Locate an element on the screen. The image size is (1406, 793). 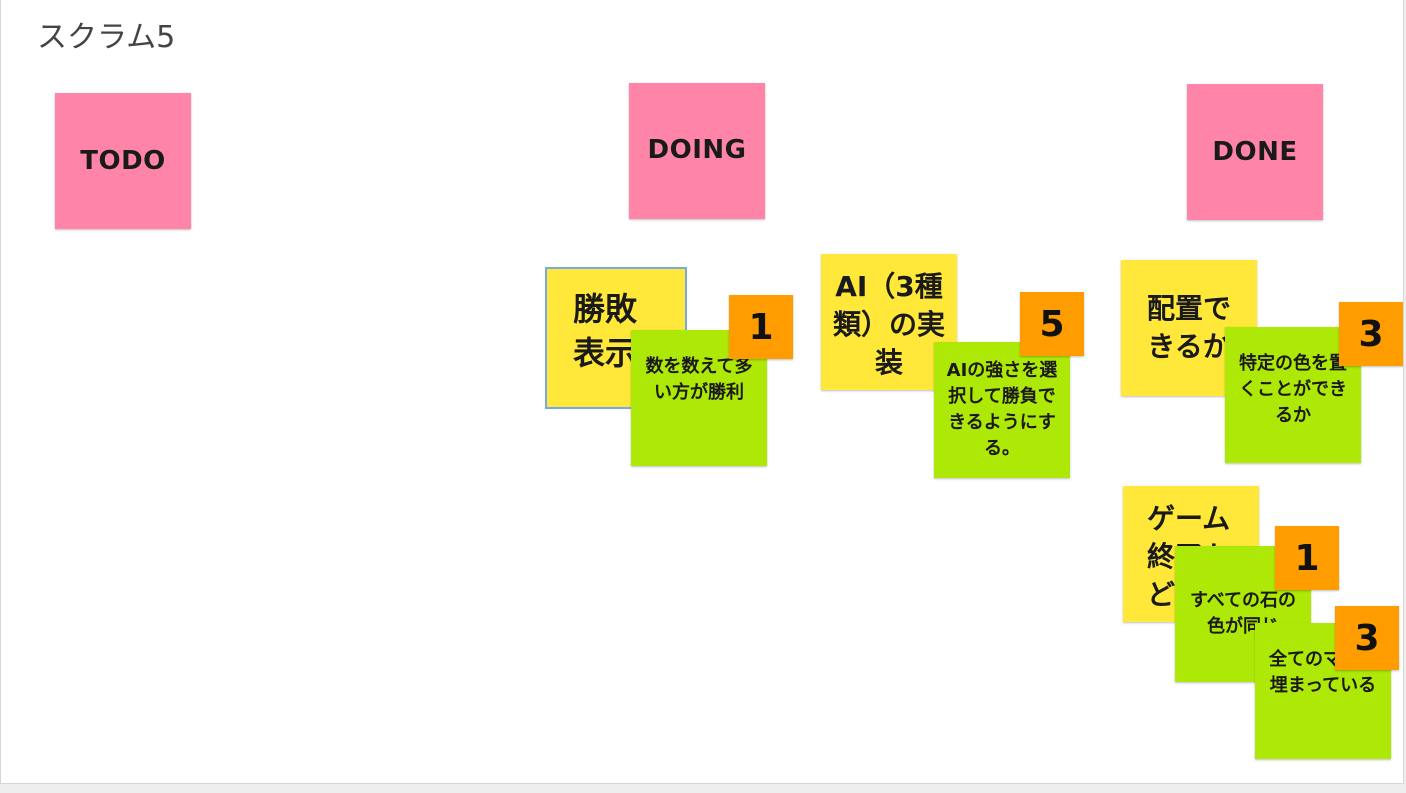
done-task-1-points: 3 is located at coordinates (1371, 334).